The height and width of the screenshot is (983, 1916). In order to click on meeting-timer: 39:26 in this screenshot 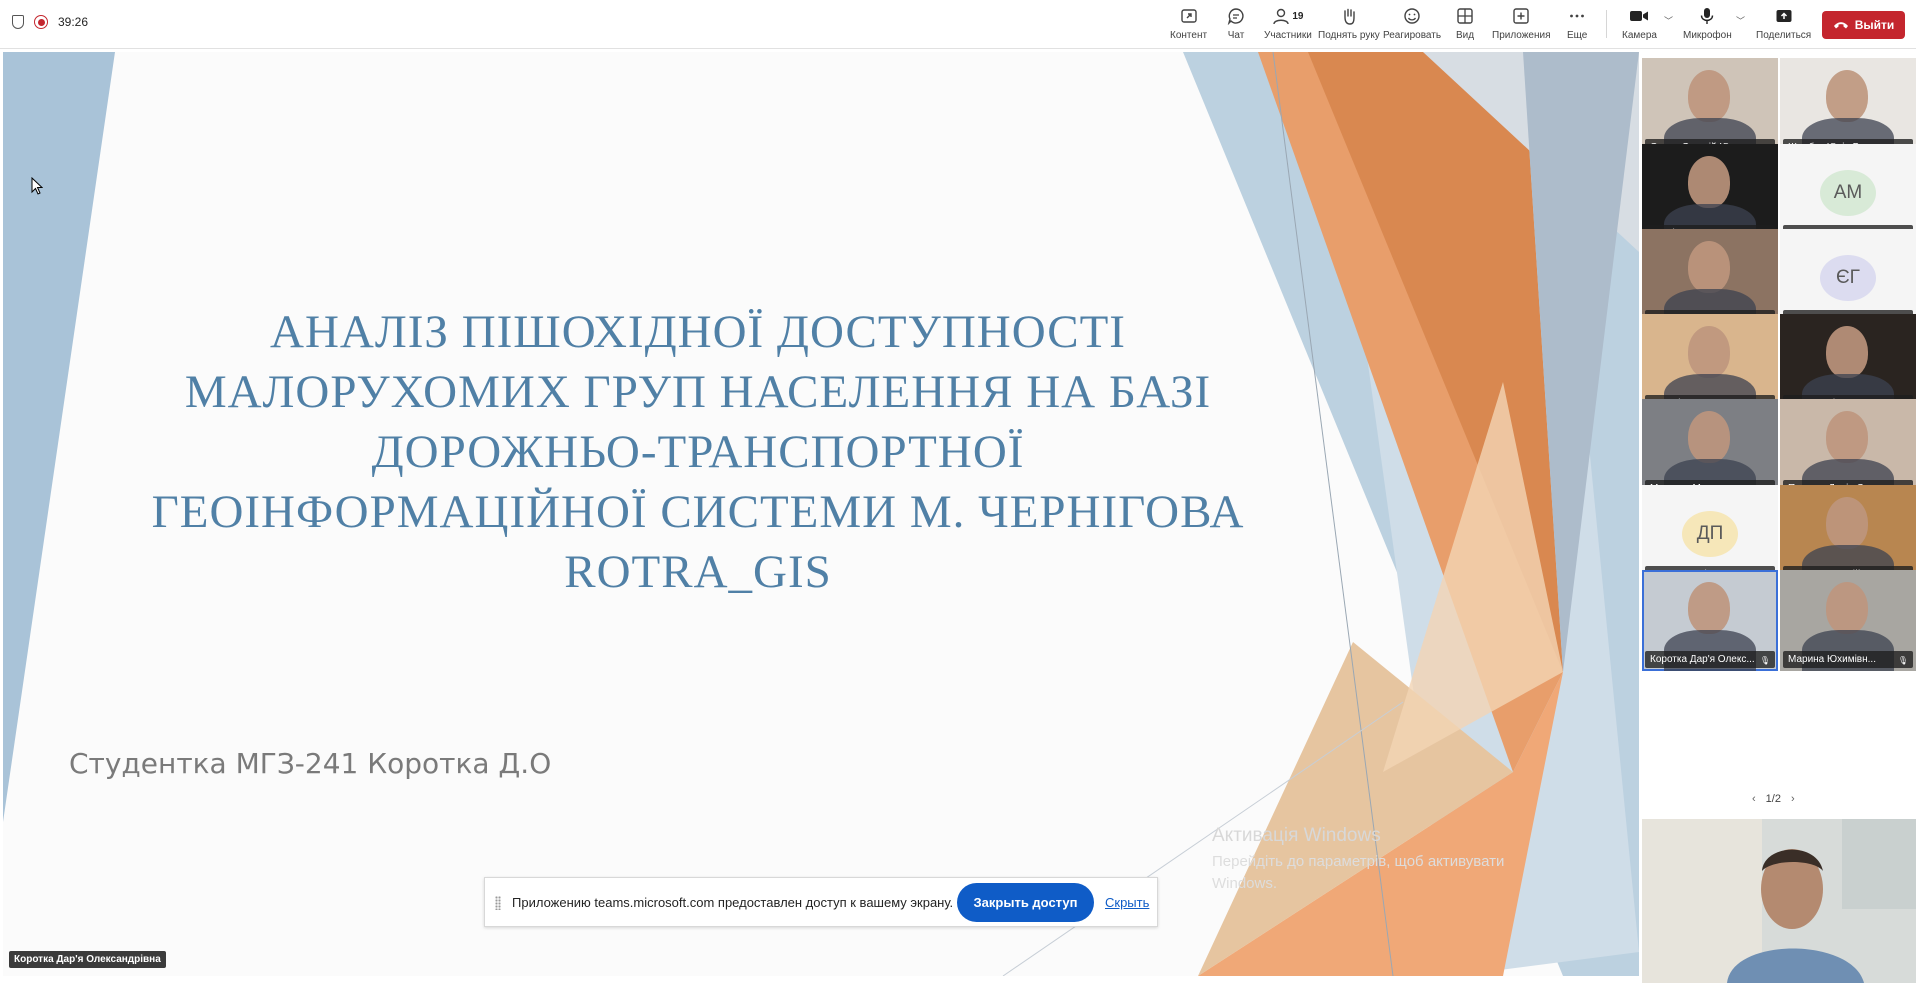, I will do `click(73, 22)`.